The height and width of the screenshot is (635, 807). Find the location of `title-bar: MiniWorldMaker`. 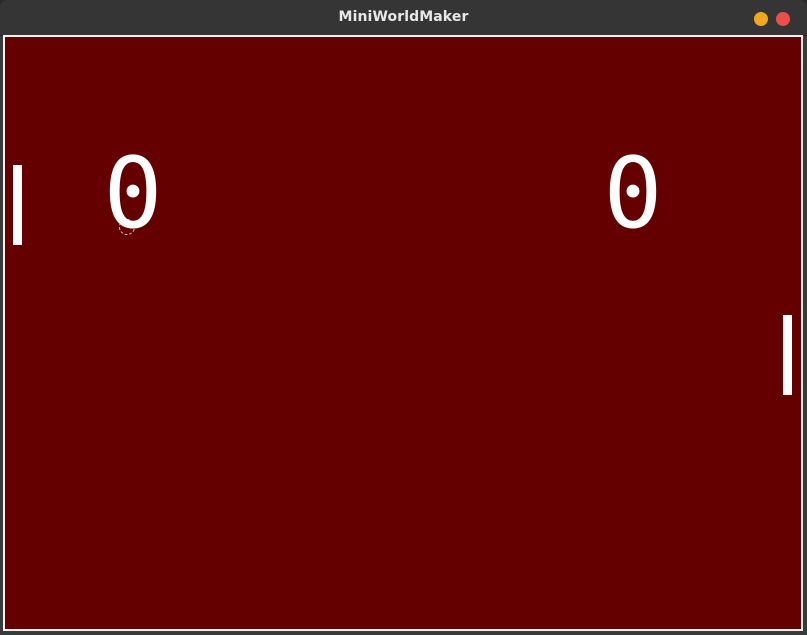

title-bar: MiniWorldMaker is located at coordinates (403, 18).